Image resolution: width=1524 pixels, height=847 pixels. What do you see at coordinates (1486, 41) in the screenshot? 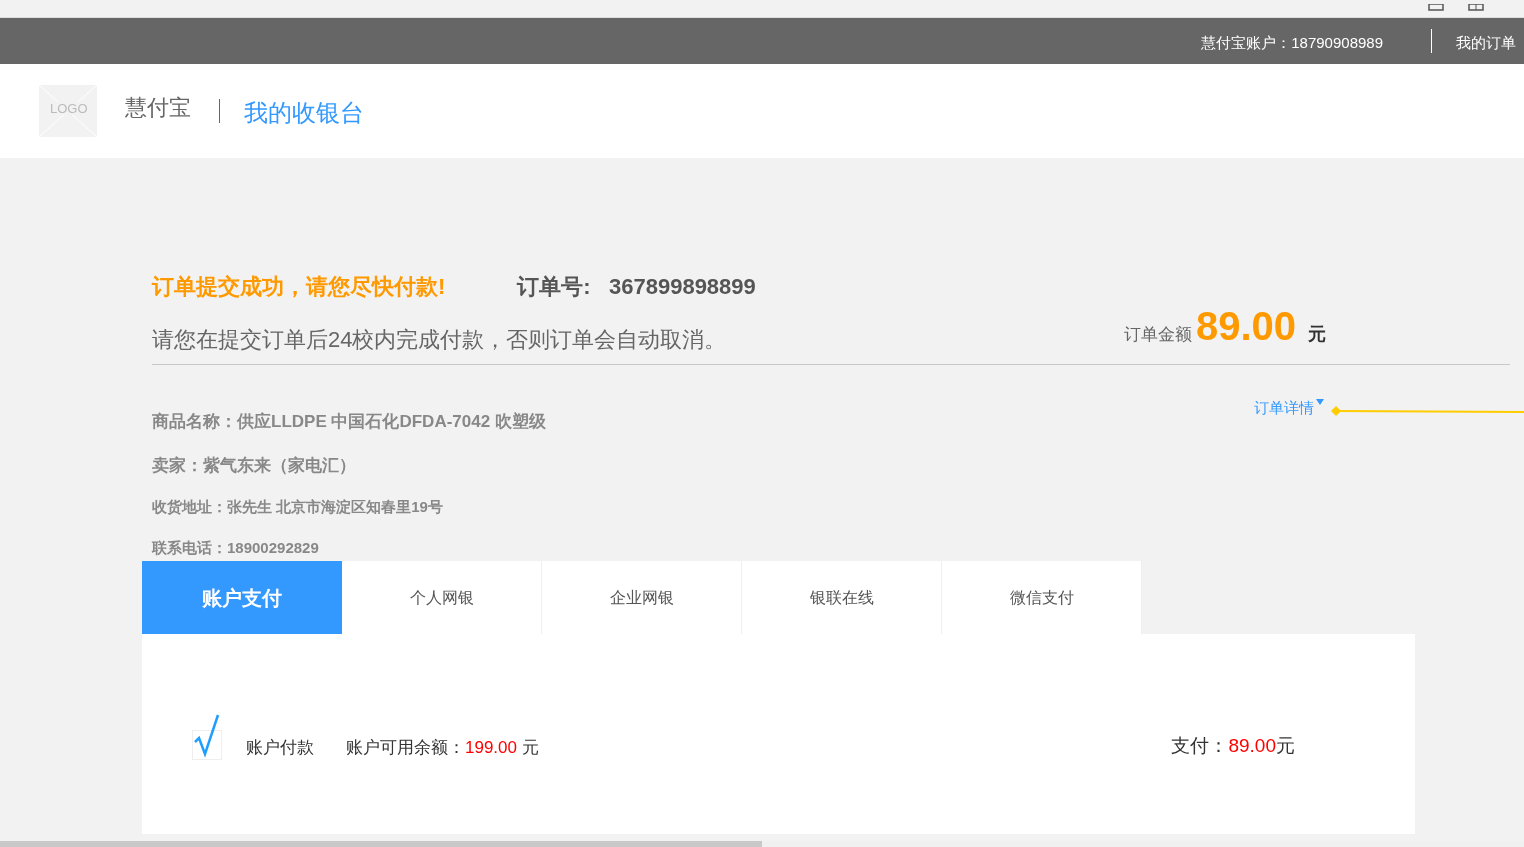
I see `my-orders-link: 我的订单` at bounding box center [1486, 41].